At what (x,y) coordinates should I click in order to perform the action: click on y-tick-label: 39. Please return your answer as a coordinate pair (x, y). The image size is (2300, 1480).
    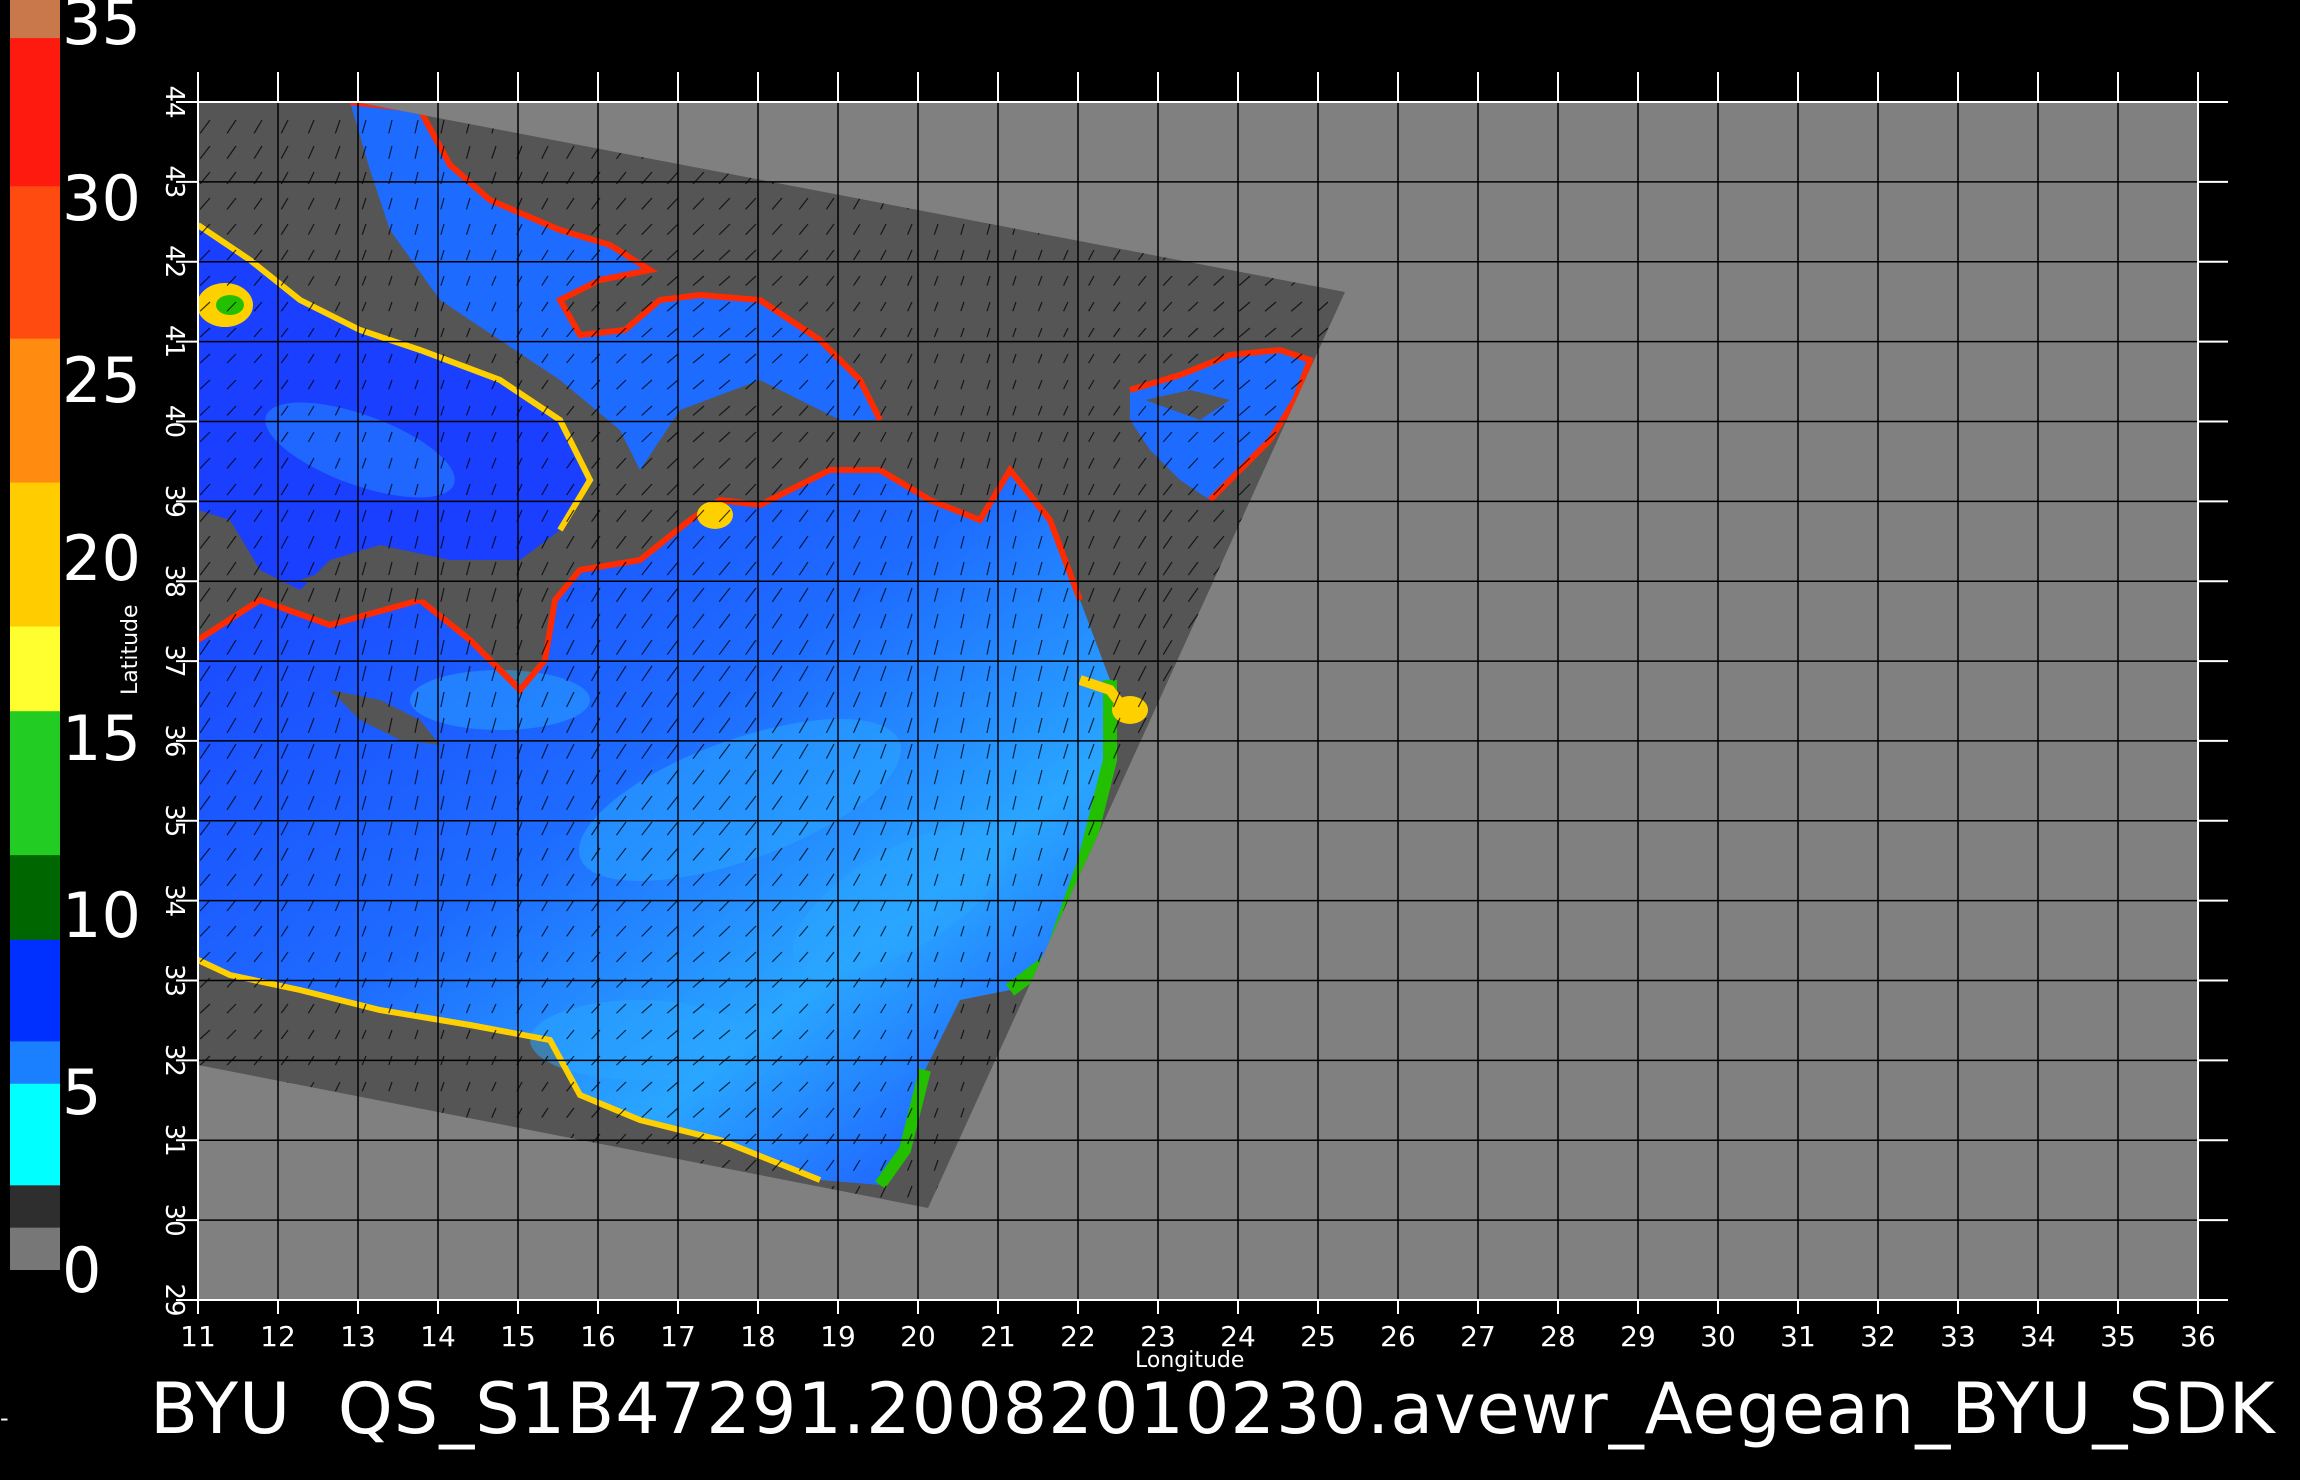
    Looking at the image, I should click on (174, 501).